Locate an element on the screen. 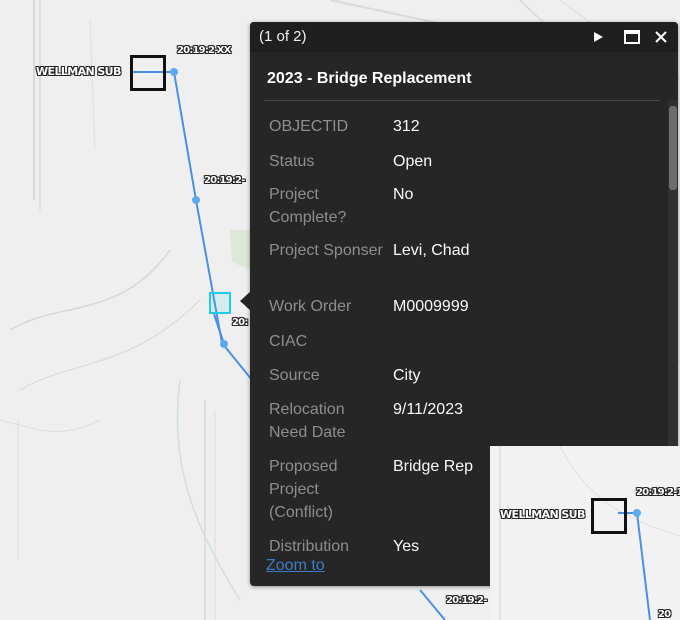  attribute-label: Project Complete? is located at coordinates (308, 206).